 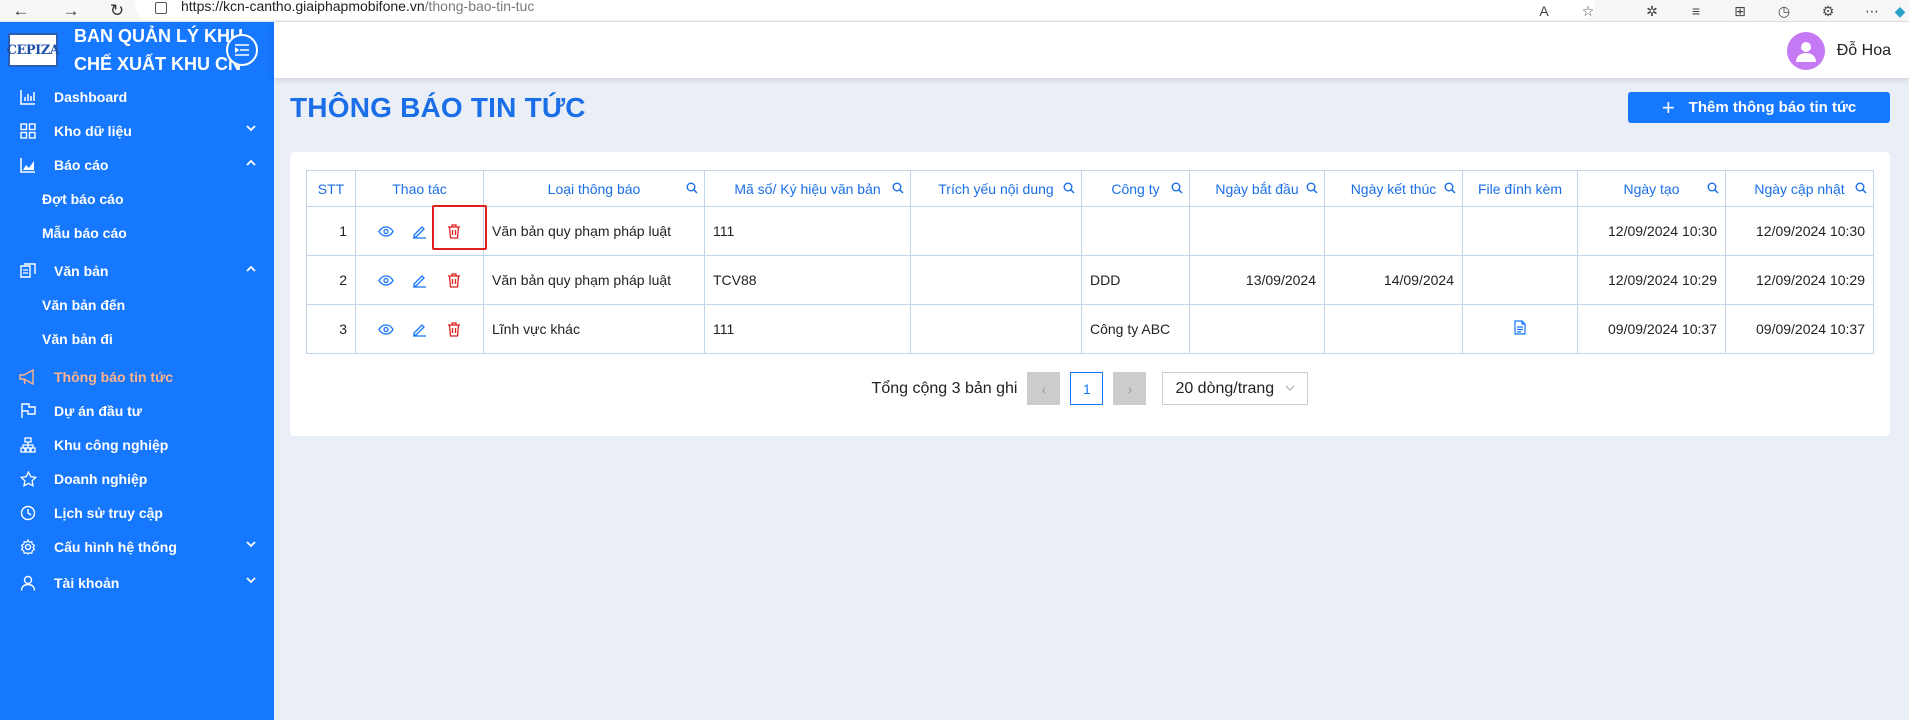 What do you see at coordinates (137, 97) in the screenshot?
I see `sidebar-item-dashboard: Dashboard` at bounding box center [137, 97].